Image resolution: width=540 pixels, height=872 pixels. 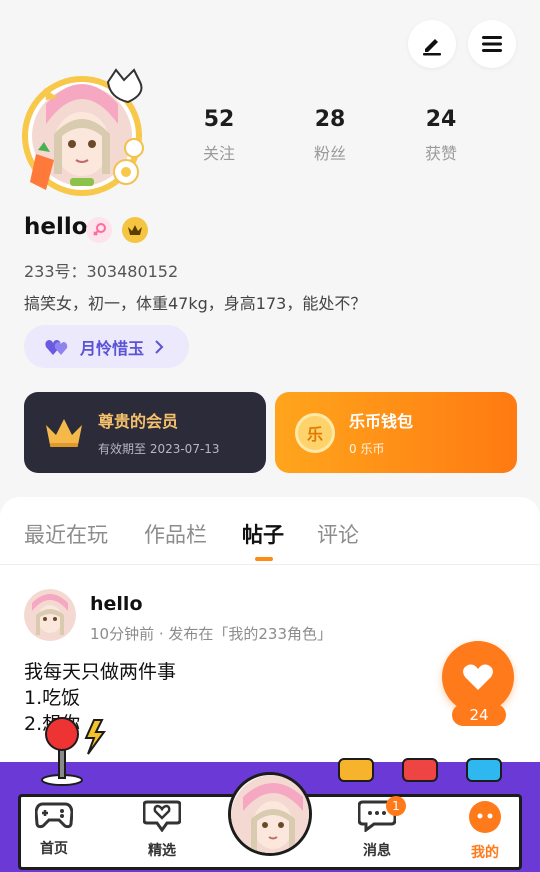 I want to click on stat-followers-label: 粉丝, so click(x=329, y=153).